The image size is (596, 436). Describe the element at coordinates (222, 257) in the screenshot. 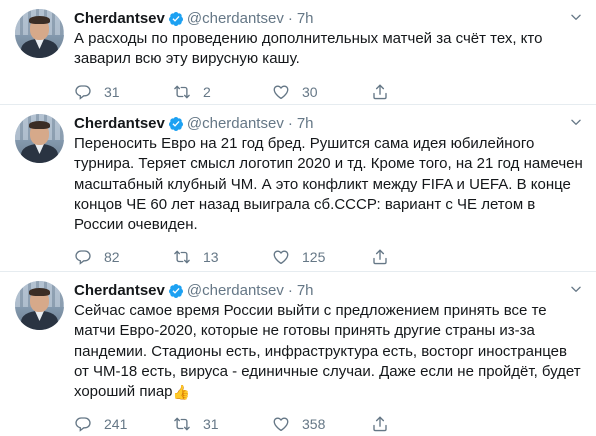

I see `retweet-button: 13` at that location.